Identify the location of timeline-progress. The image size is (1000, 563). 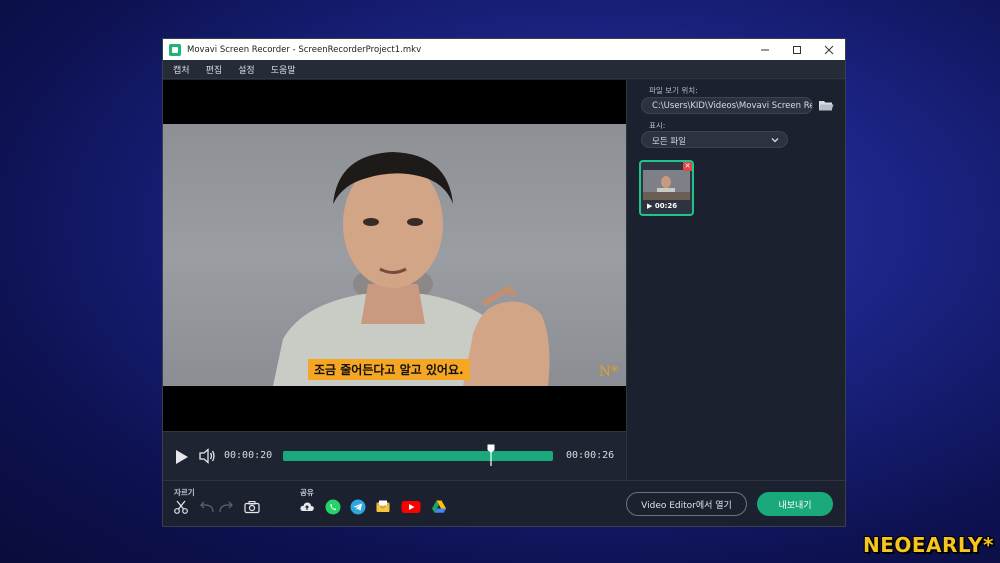
(418, 456).